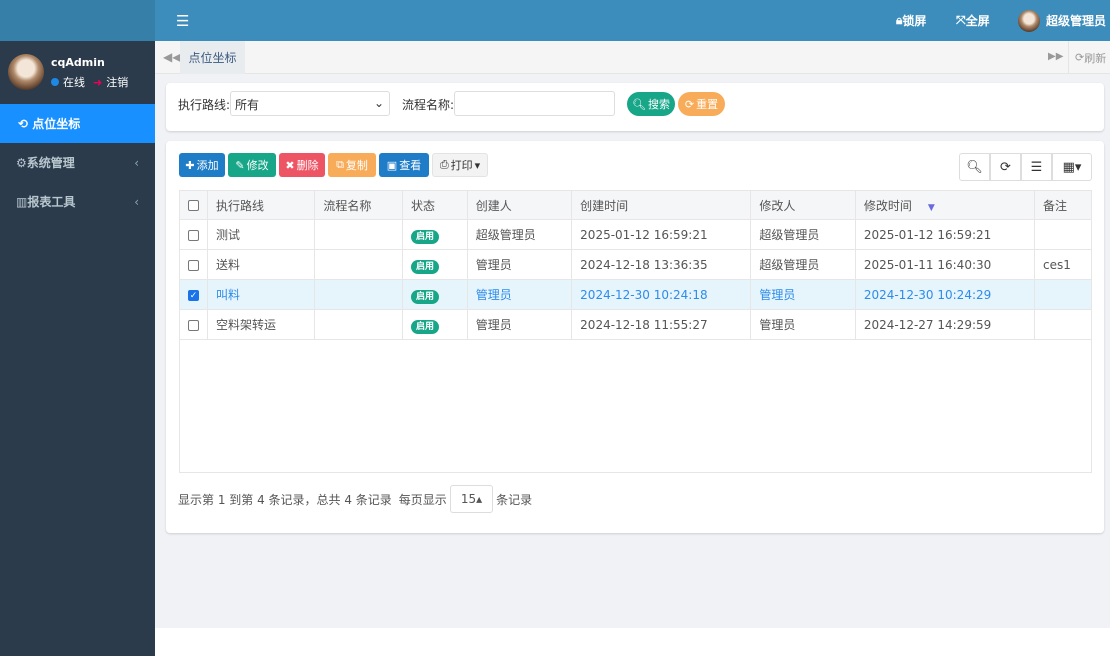 This screenshot has height=656, width=1110. I want to click on refresh-tab-button: ⟳ 刷新, so click(1087, 57).